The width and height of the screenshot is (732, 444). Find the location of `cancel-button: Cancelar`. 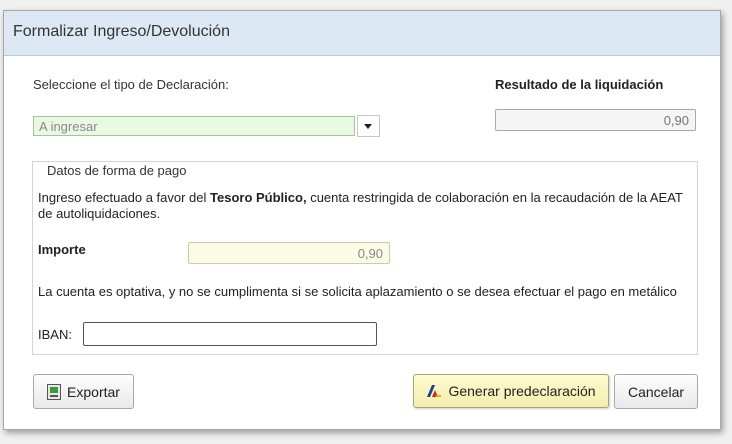

cancel-button: Cancelar is located at coordinates (656, 391).